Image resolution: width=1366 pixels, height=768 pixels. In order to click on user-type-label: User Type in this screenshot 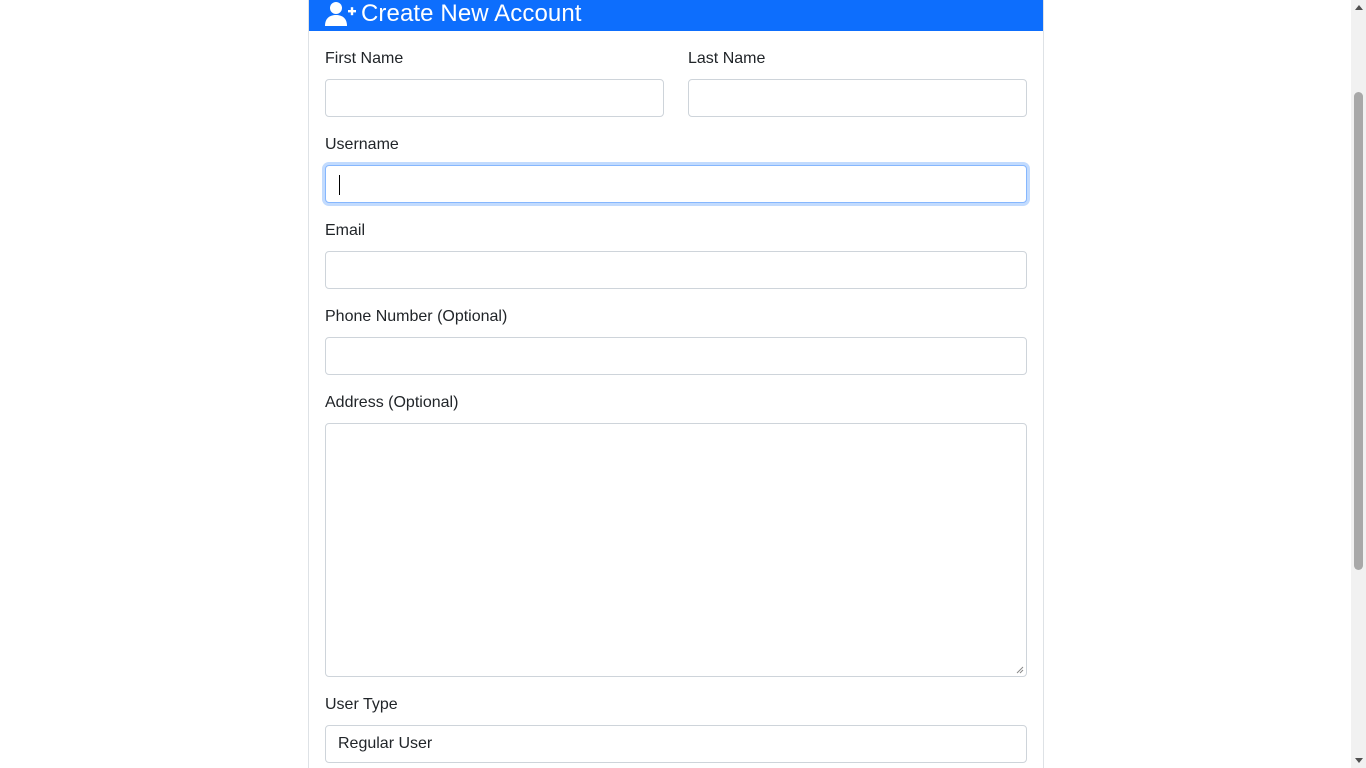, I will do `click(361, 704)`.